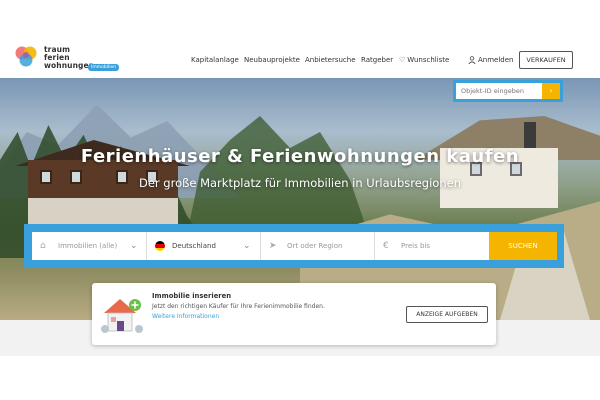 This screenshot has width=600, height=400. Describe the element at coordinates (530, 135) in the screenshot. I see `hero-chimney` at that location.